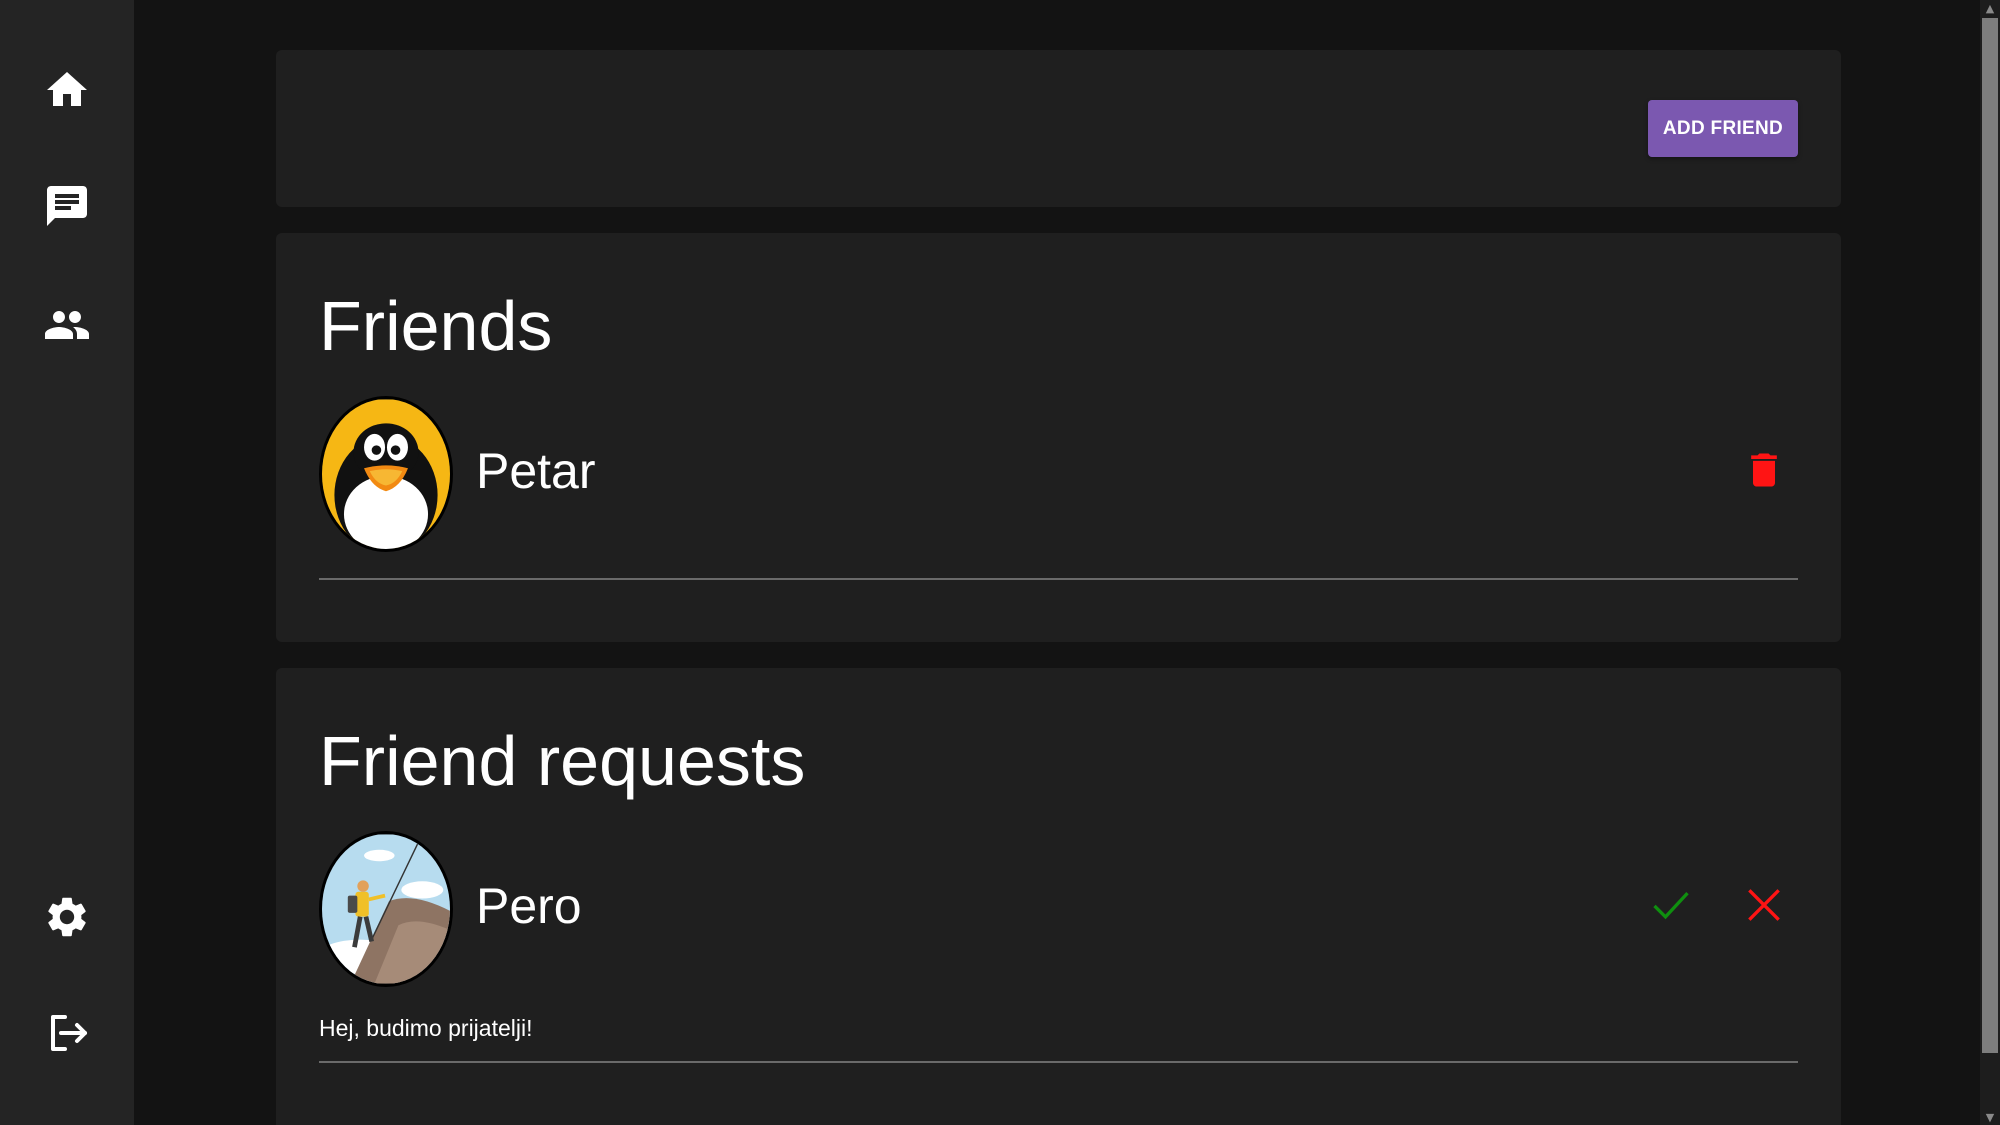 The image size is (2000, 1125). Describe the element at coordinates (1990, 535) in the screenshot. I see `scroll-thumb` at that location.